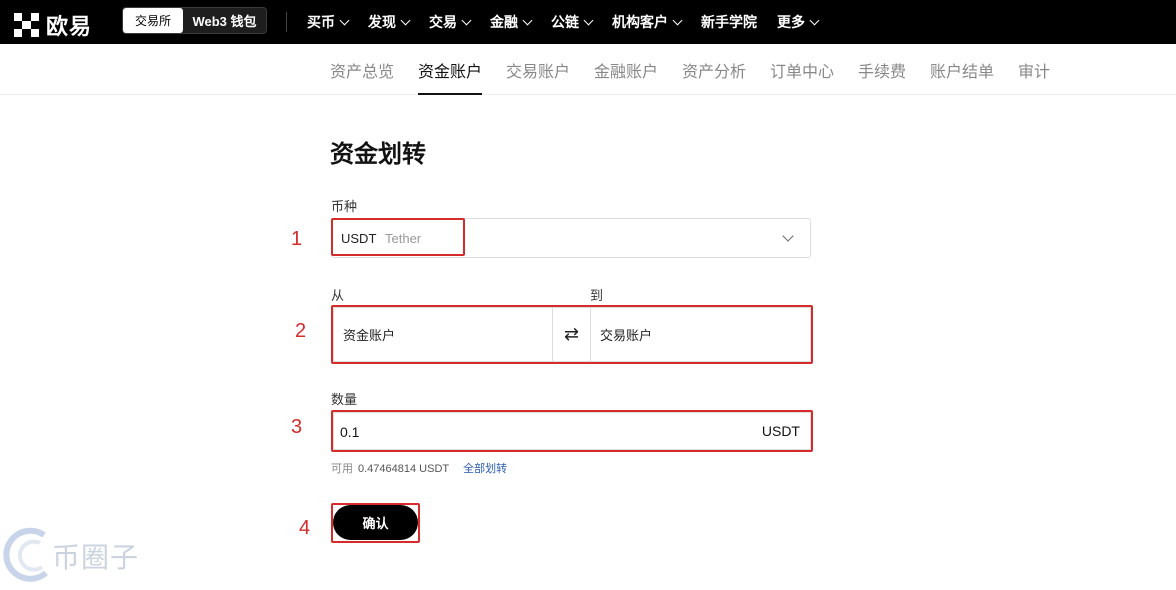 The image size is (1176, 590). I want to click on menu-label: 更多, so click(791, 22).